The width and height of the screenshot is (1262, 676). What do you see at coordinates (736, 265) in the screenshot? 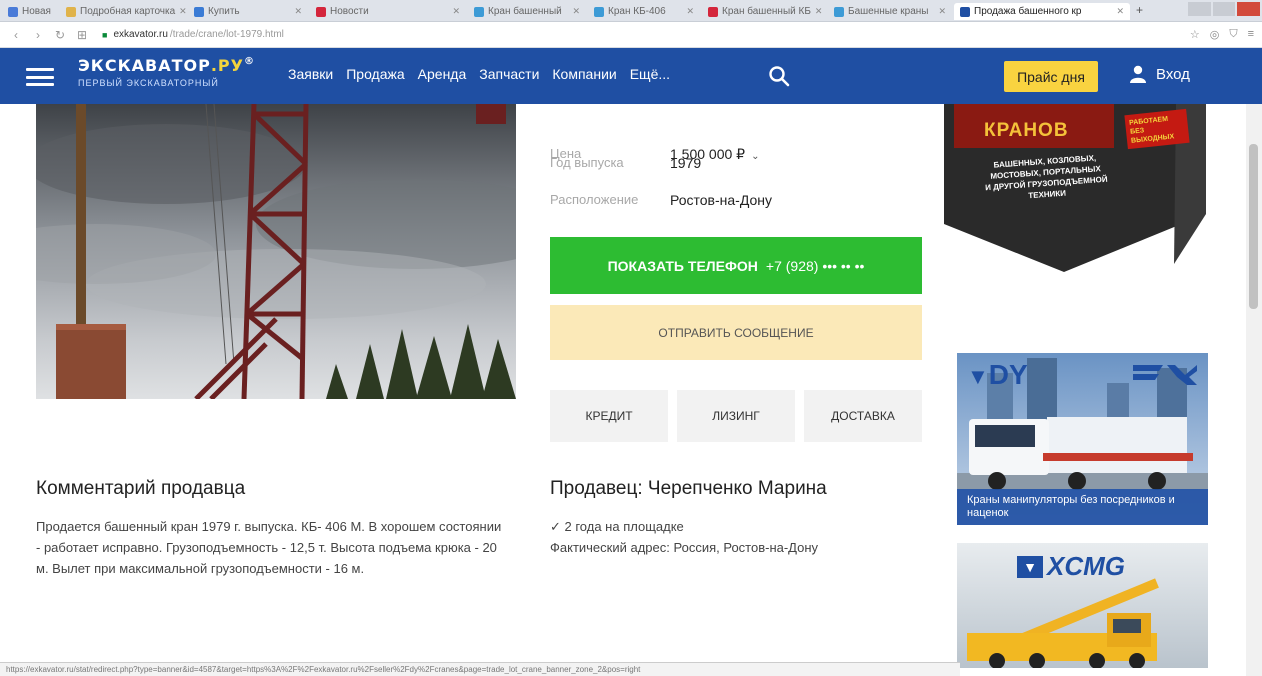
I see `show-phone-button: ПОКАЗАТЬ ТЕЛЕФОН +7 (928) ••• •• ••` at bounding box center [736, 265].